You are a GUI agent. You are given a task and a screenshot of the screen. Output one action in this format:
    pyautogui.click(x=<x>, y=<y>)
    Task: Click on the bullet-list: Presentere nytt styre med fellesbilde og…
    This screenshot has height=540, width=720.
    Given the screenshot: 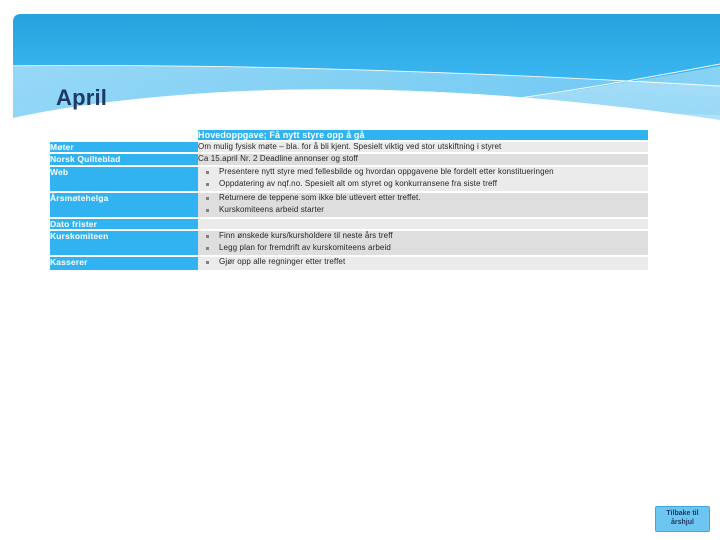 What is the action you would take?
    pyautogui.click(x=423, y=178)
    